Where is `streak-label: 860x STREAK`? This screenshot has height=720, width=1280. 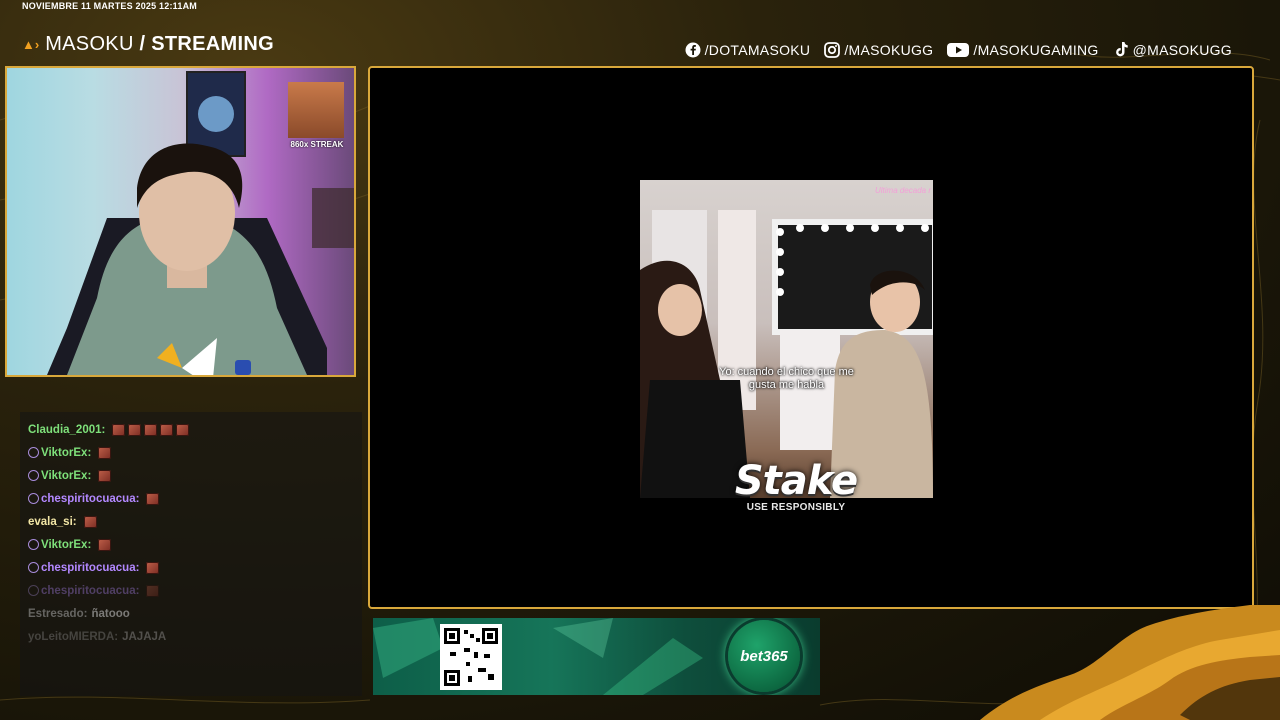 streak-label: 860x STREAK is located at coordinates (317, 144).